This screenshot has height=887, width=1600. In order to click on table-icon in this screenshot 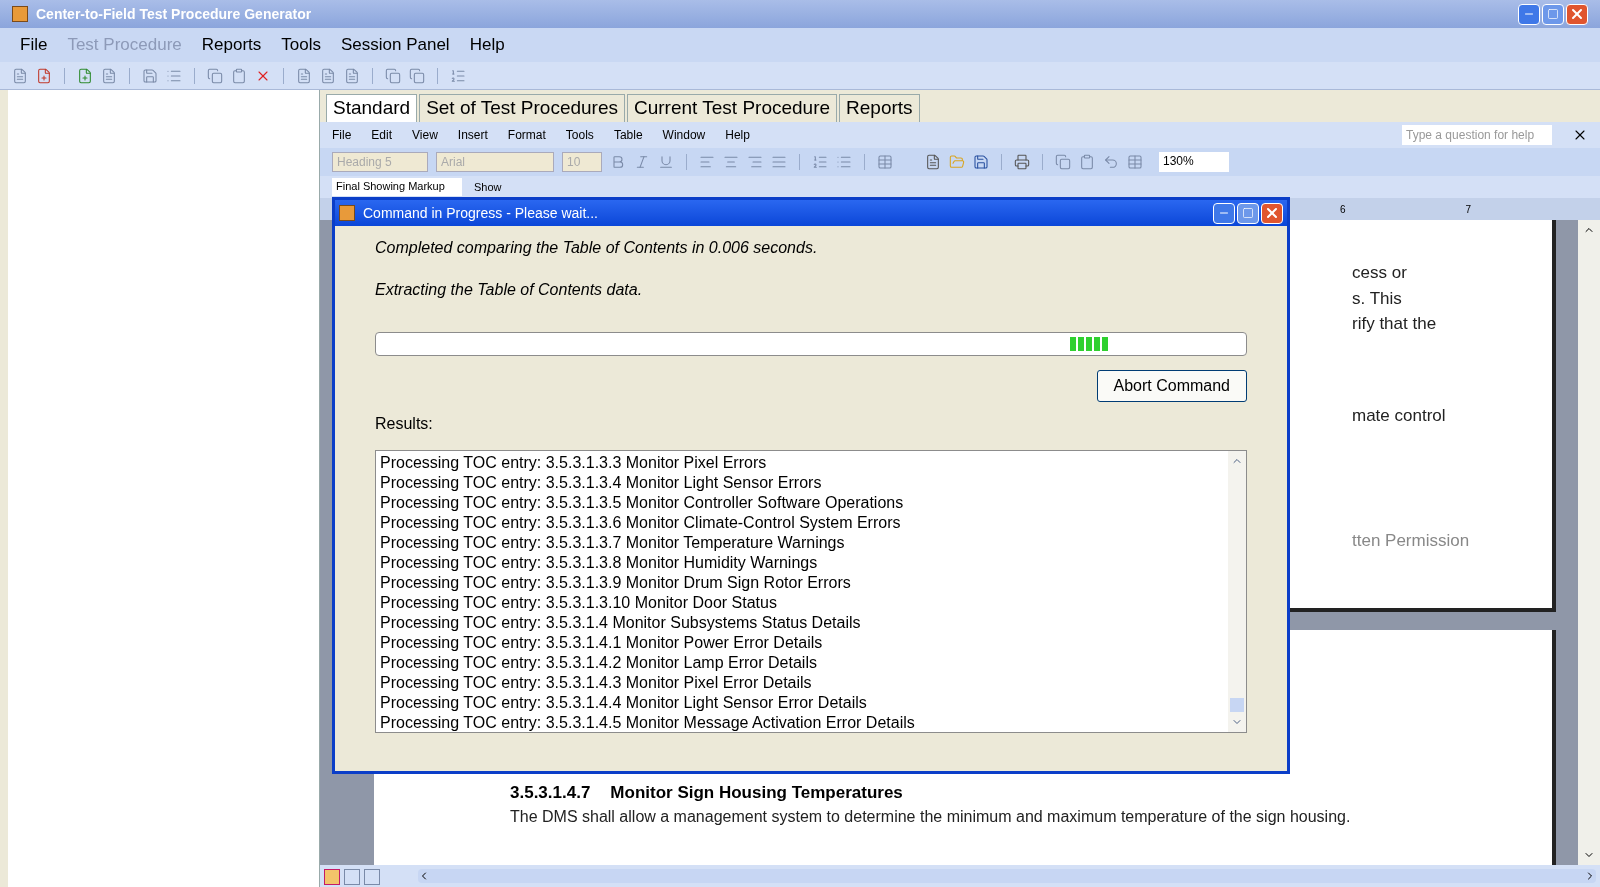, I will do `click(1135, 162)`.